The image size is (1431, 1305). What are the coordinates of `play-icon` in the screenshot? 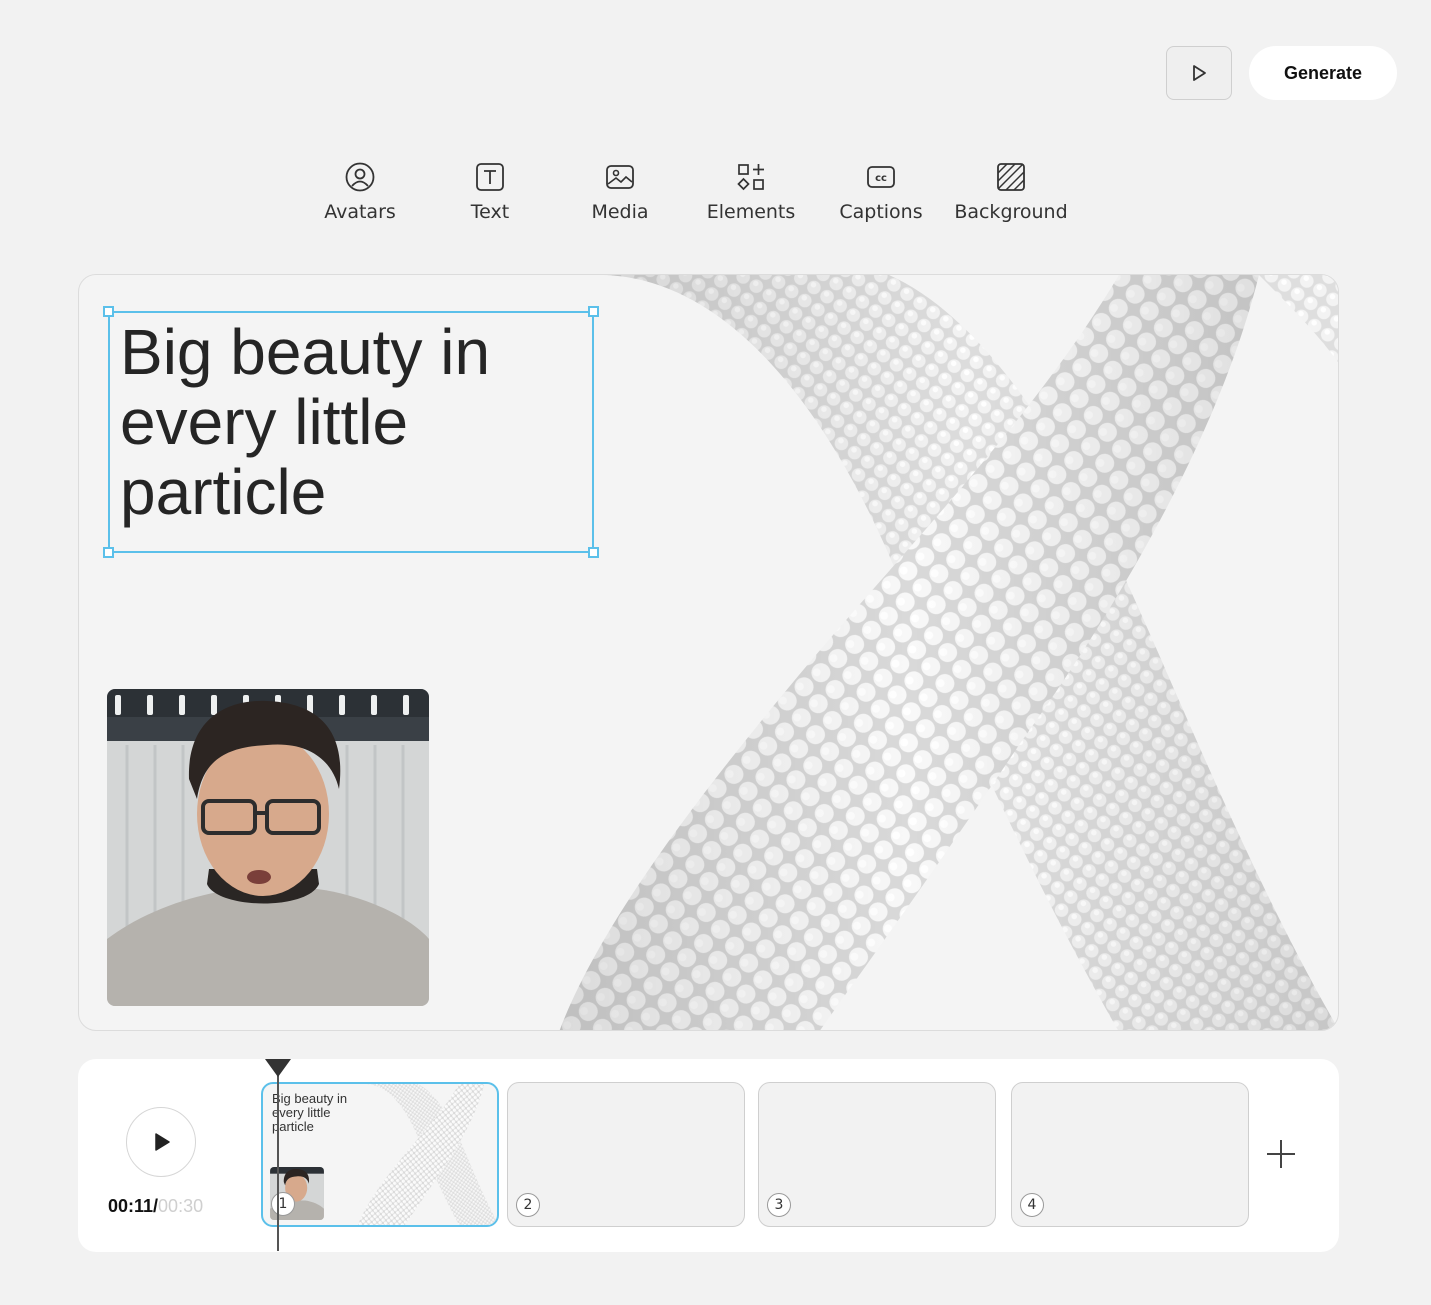 It's located at (162, 1142).